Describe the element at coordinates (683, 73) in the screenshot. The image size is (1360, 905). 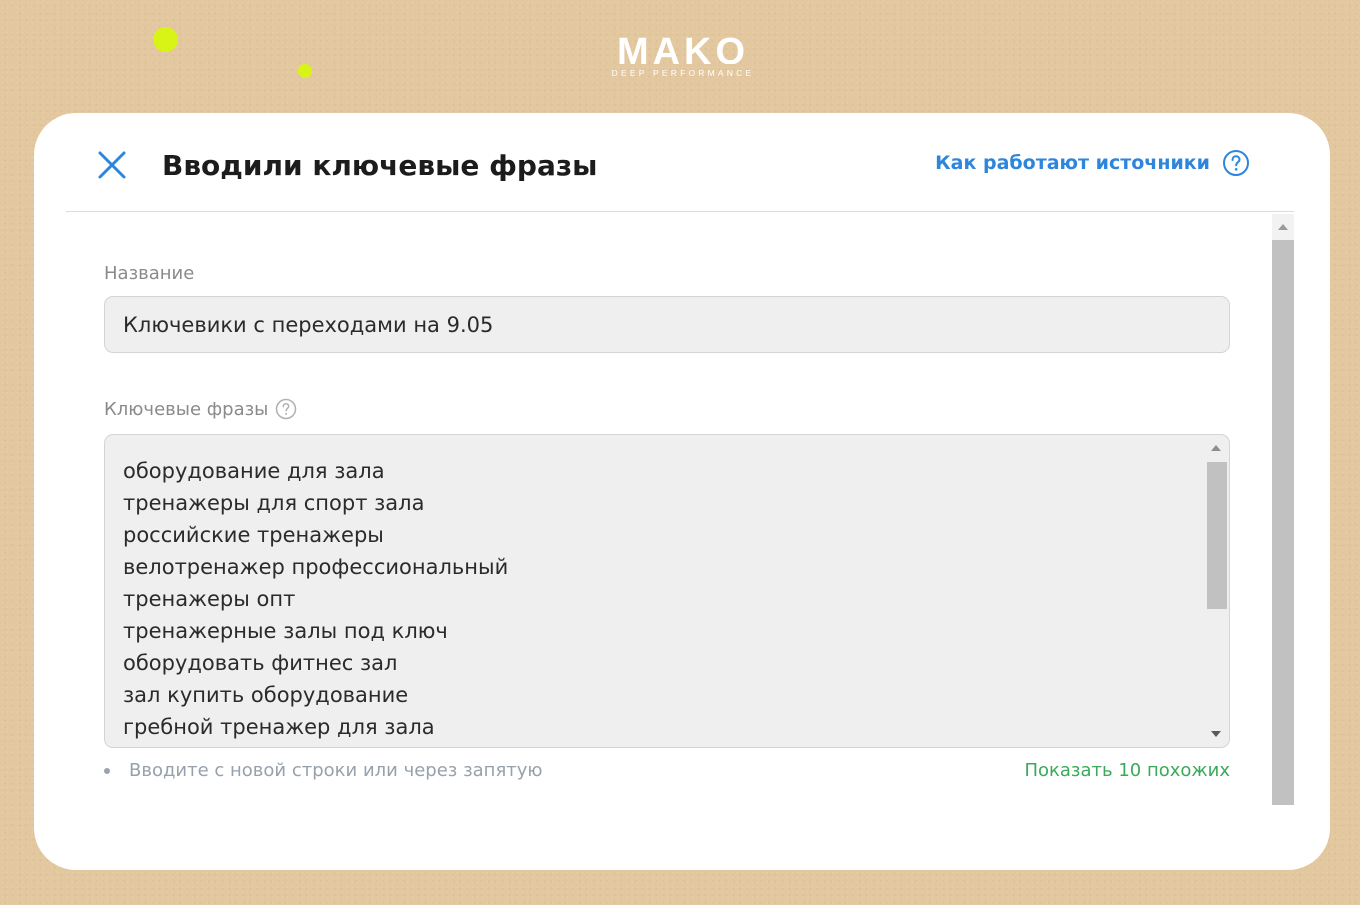
I see `brand-tagline: DEEP PERFORMANCE` at that location.